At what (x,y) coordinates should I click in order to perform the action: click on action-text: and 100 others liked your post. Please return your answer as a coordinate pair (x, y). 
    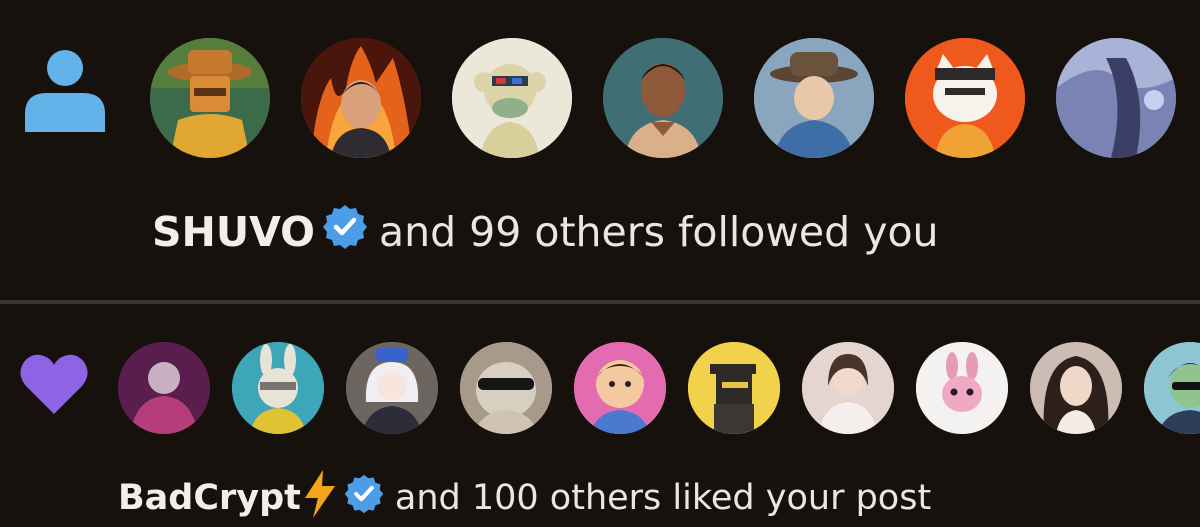
    Looking at the image, I should click on (663, 498).